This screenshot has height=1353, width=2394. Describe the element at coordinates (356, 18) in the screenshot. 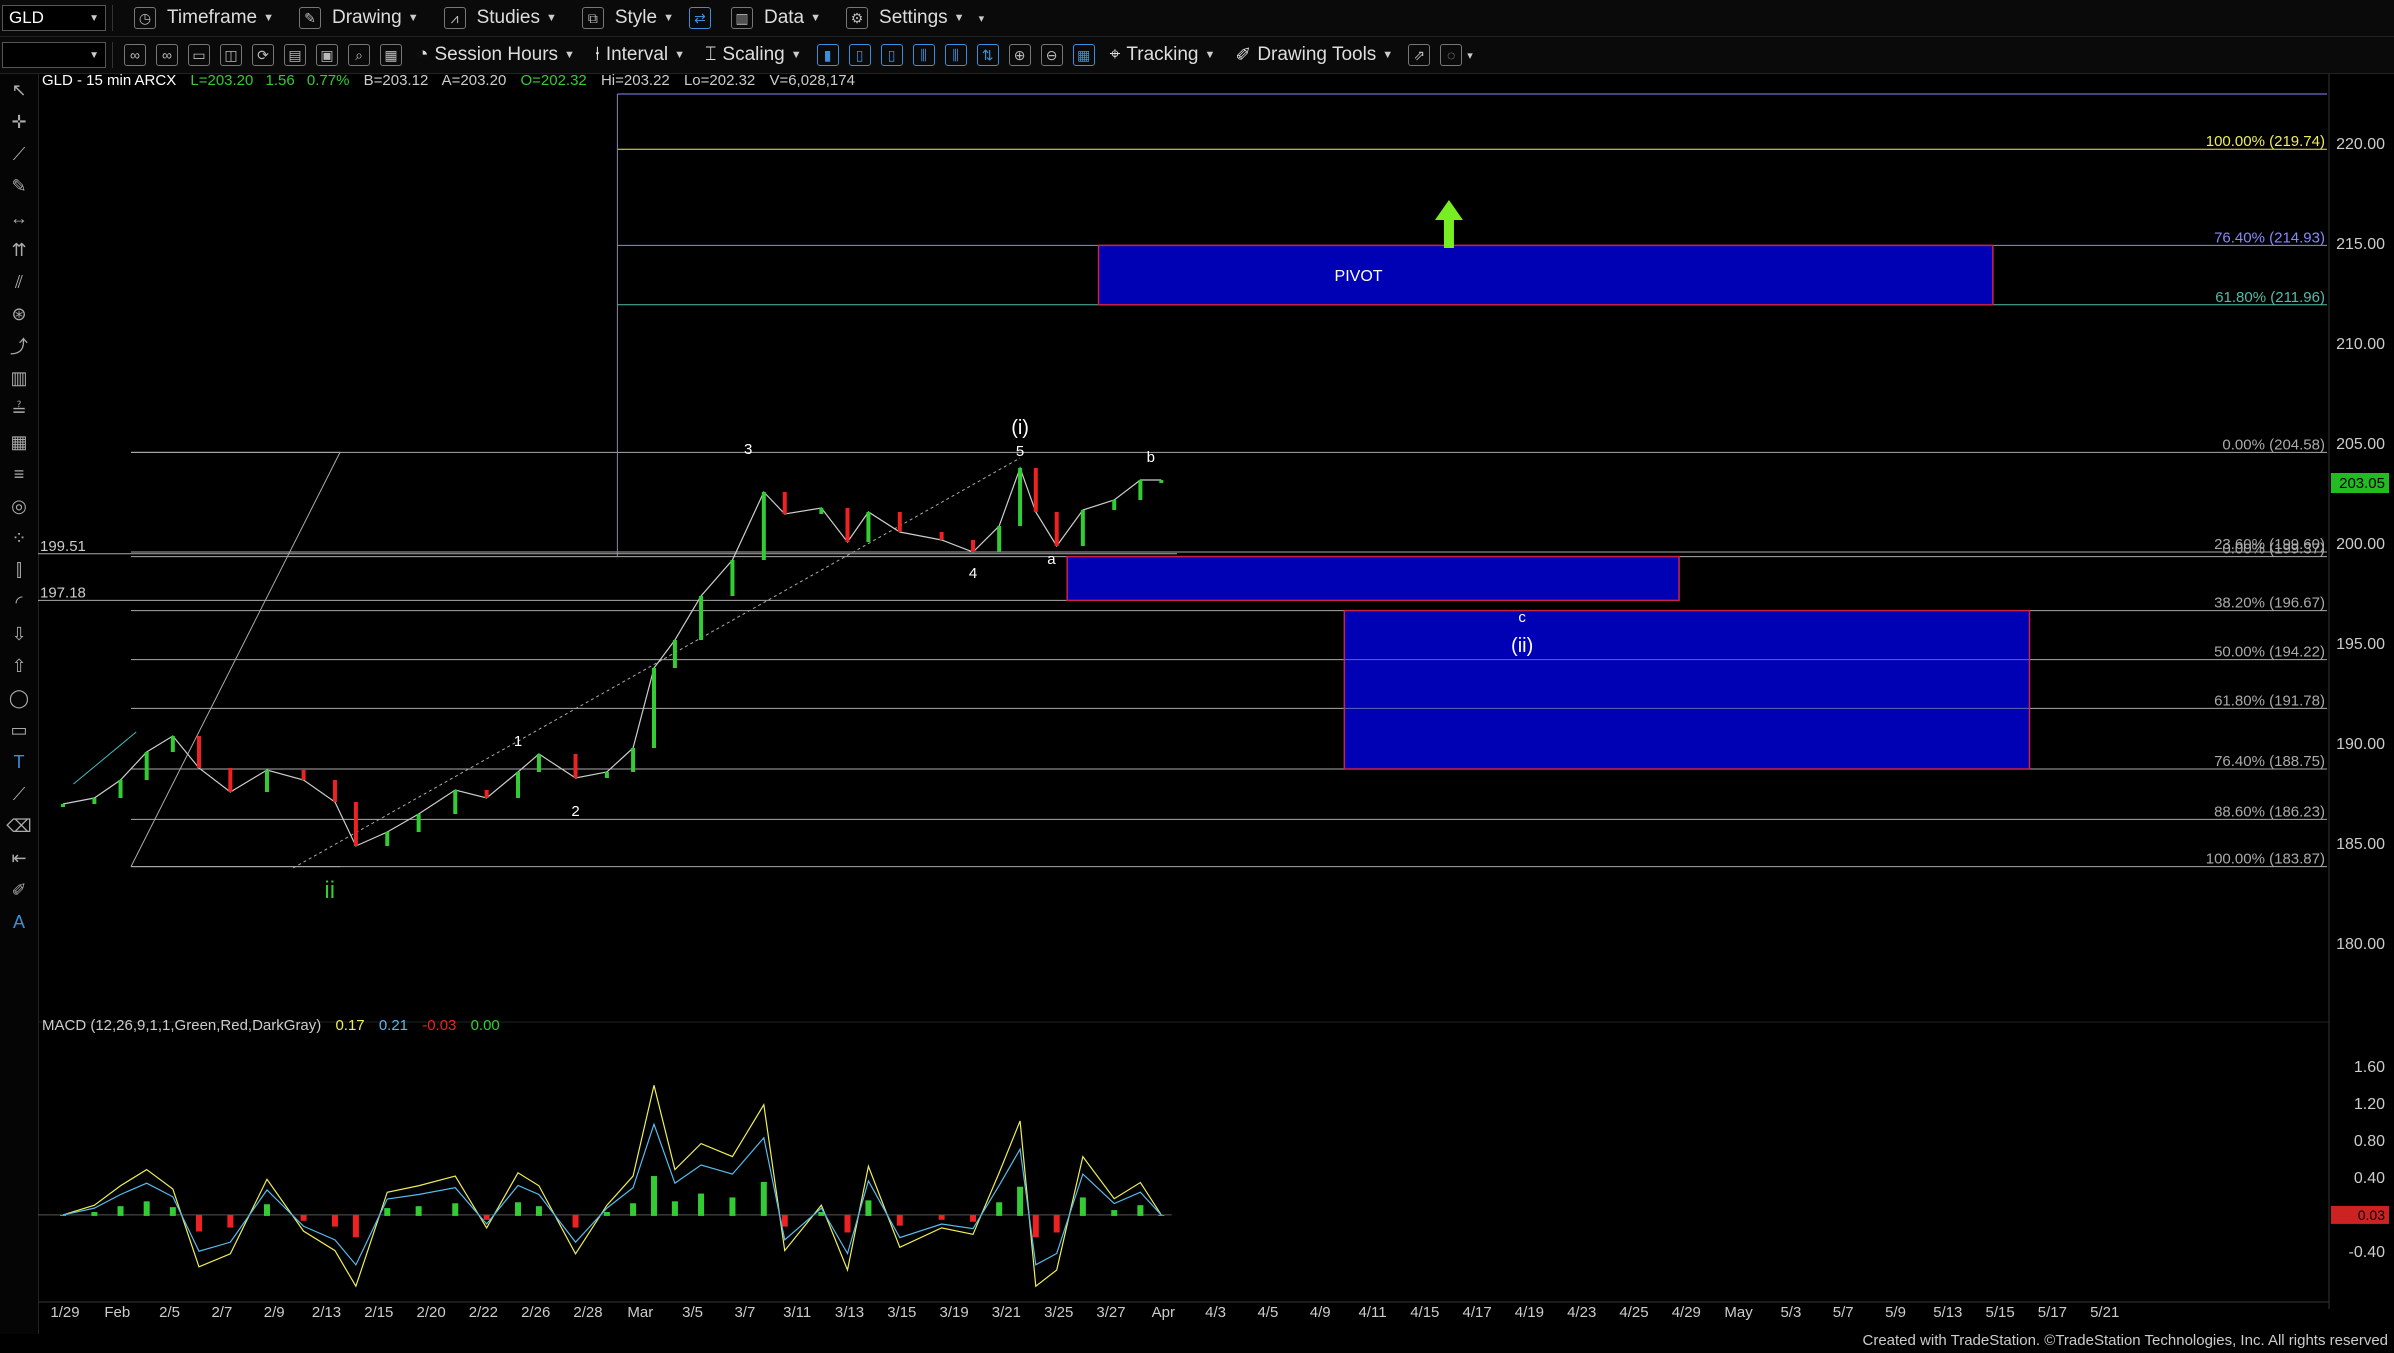

I see `drawing-menu: ✎ Drawing ▼` at that location.